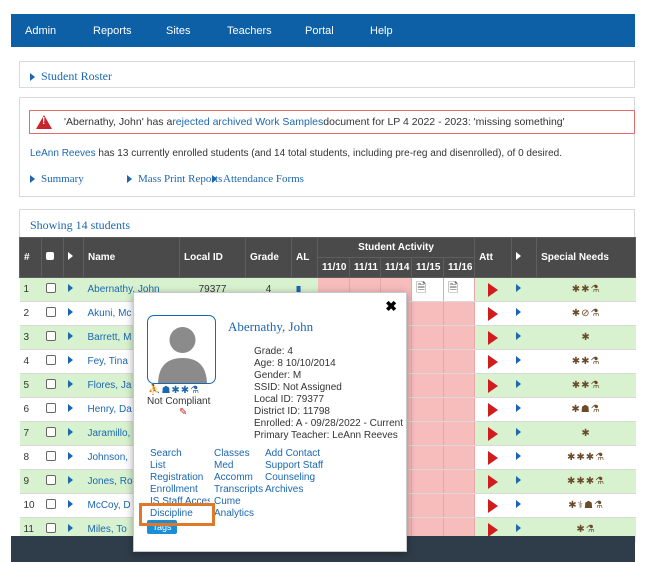 The height and width of the screenshot is (562, 652). What do you see at coordinates (233, 478) in the screenshot?
I see `link-accomm: Accomm` at bounding box center [233, 478].